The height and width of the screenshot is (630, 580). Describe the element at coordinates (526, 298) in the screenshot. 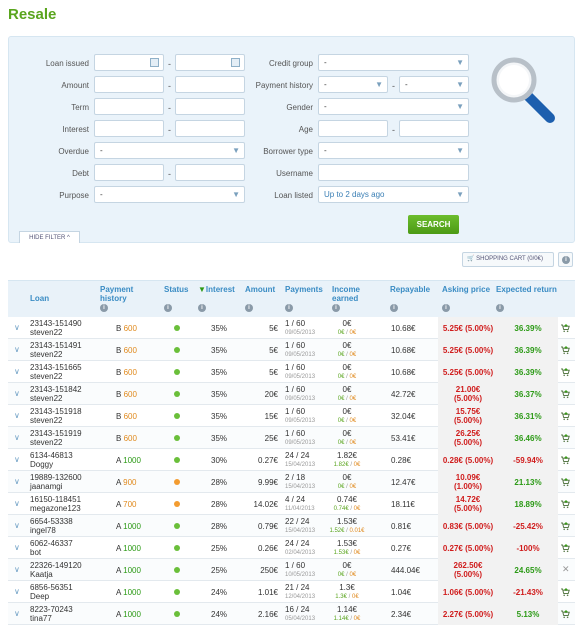

I see `col-expected-return: Expected return i` at that location.